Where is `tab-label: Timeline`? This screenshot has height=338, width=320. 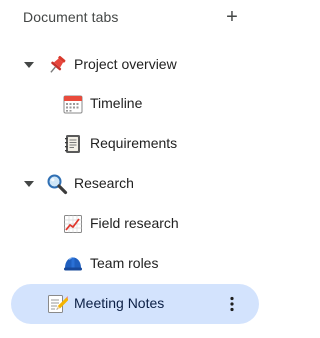
tab-label: Timeline is located at coordinates (116, 103).